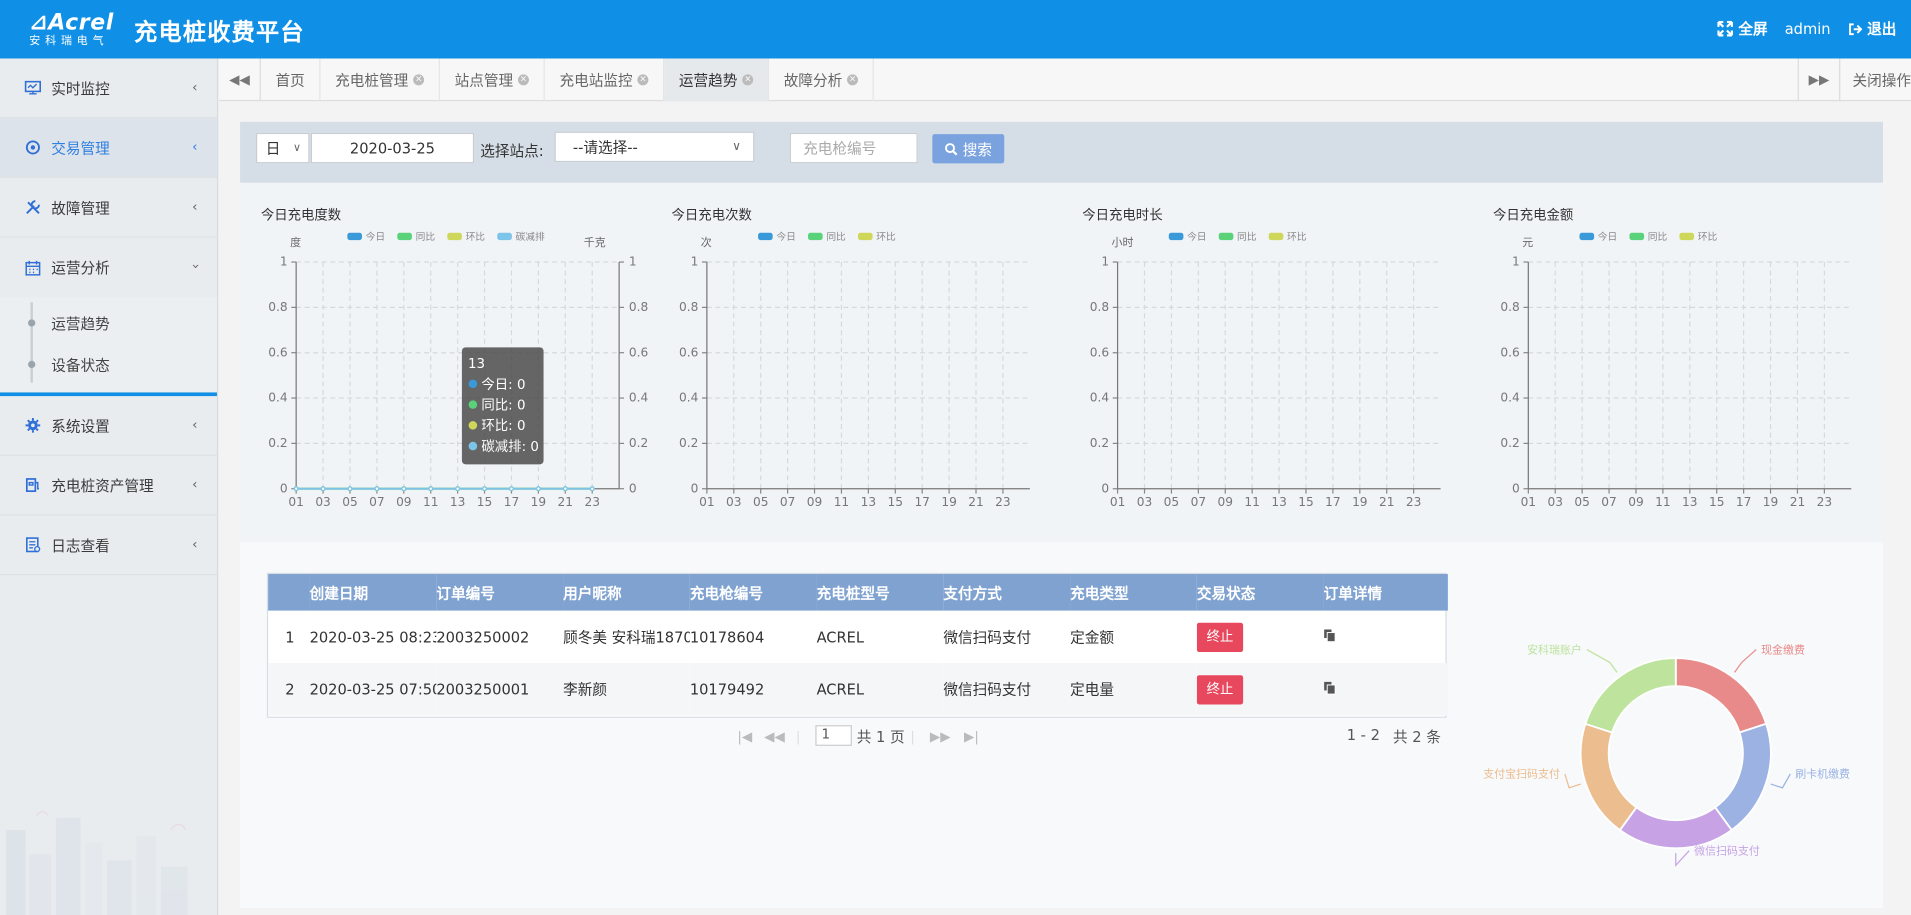  Describe the element at coordinates (80, 545) in the screenshot. I see `sidebar-item-label: 日志查看` at that location.